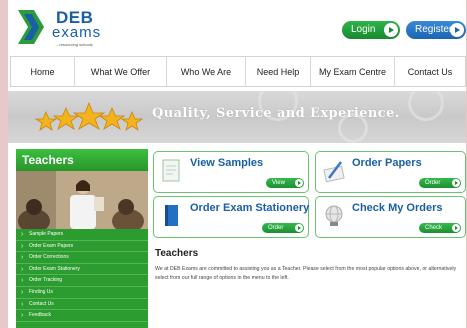 The height and width of the screenshot is (328, 467). I want to click on card-title-view-samples: View Samples, so click(227, 163).